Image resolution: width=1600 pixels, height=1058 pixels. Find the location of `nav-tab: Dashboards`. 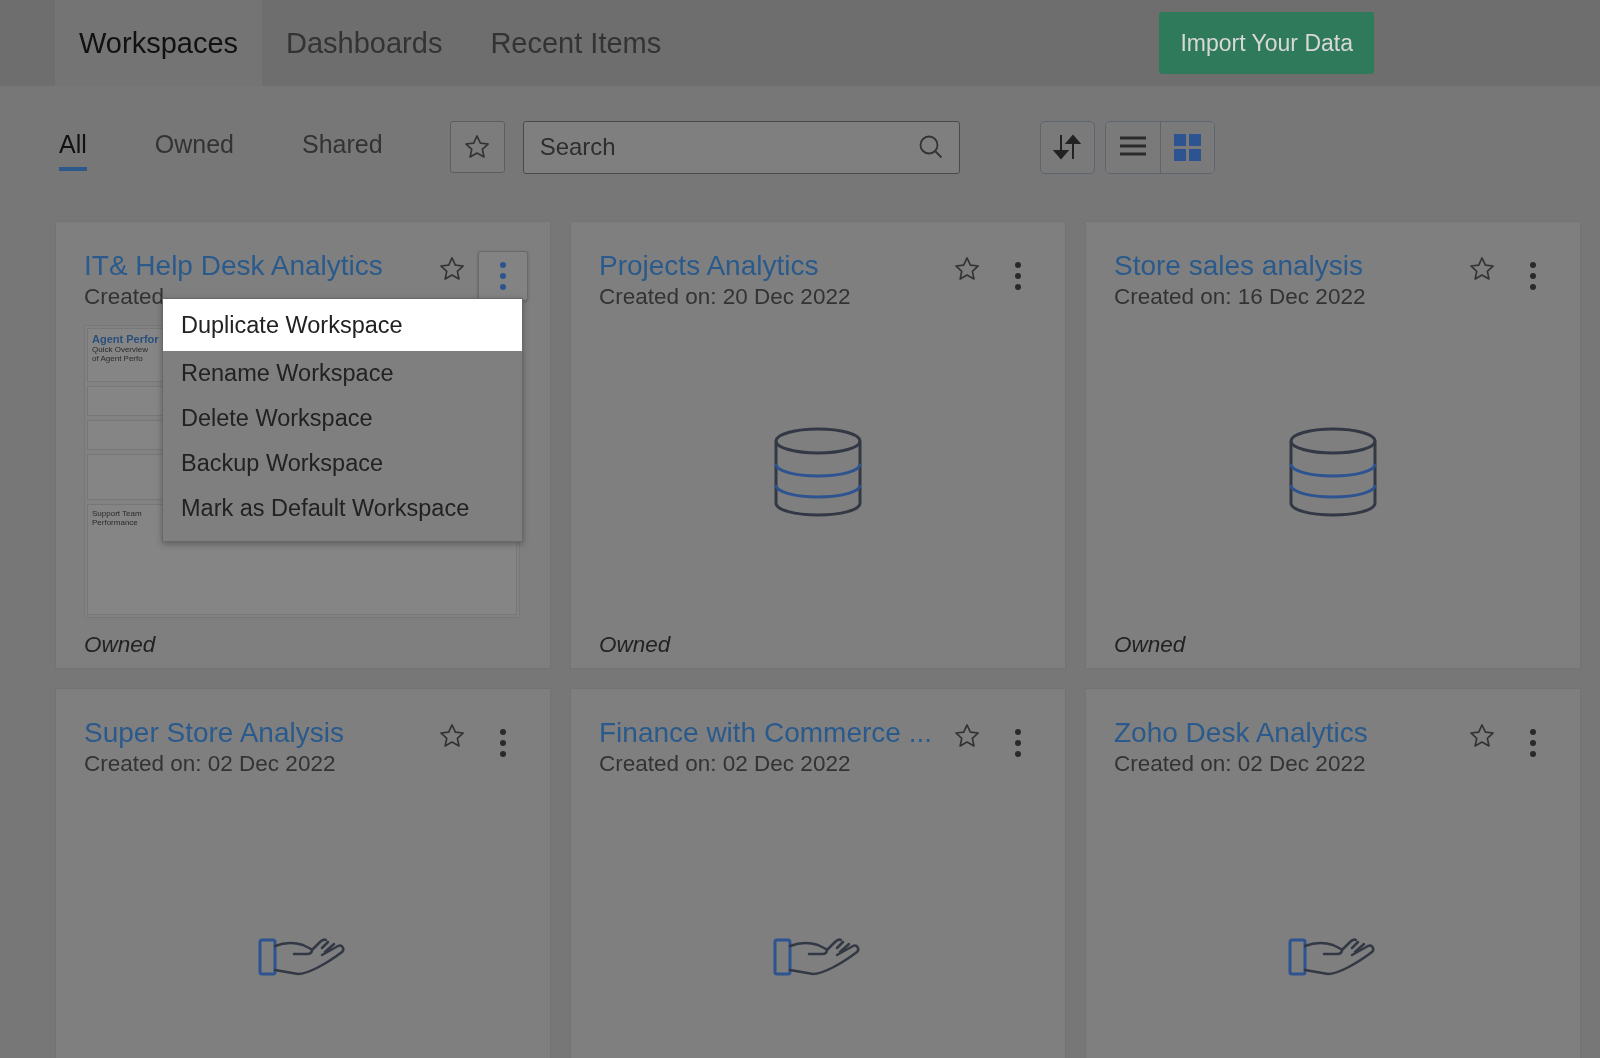

nav-tab: Dashboards is located at coordinates (364, 43).